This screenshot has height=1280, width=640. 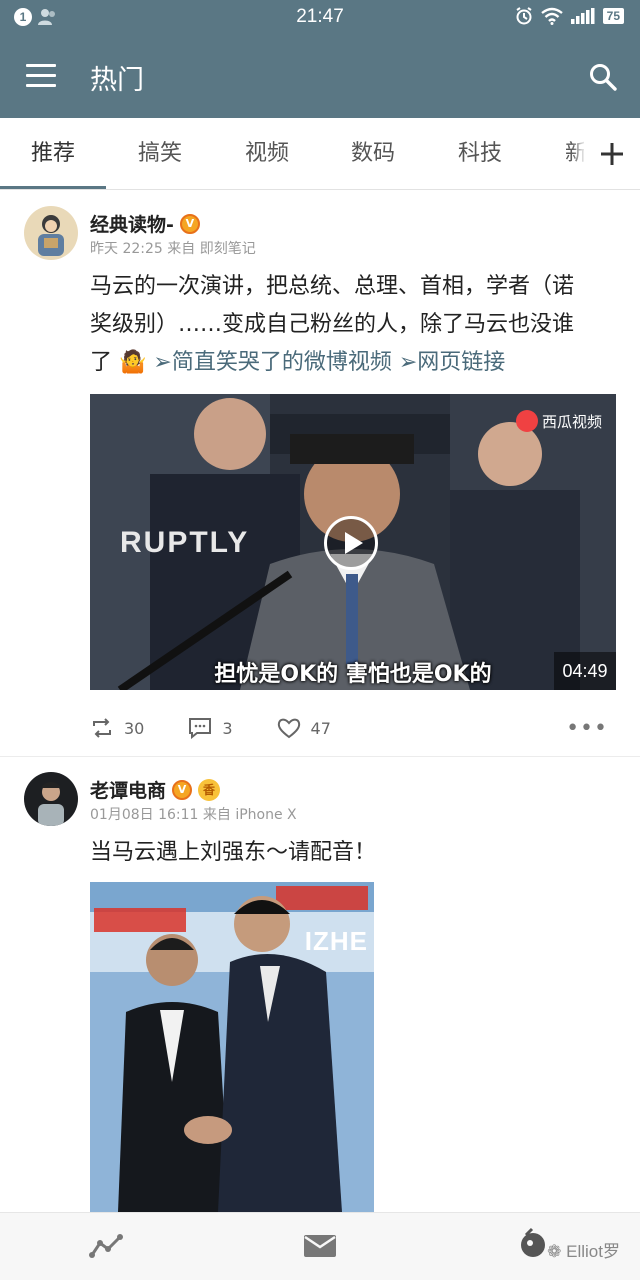 What do you see at coordinates (320, 77) in the screenshot?
I see `app-bar: 热门` at bounding box center [320, 77].